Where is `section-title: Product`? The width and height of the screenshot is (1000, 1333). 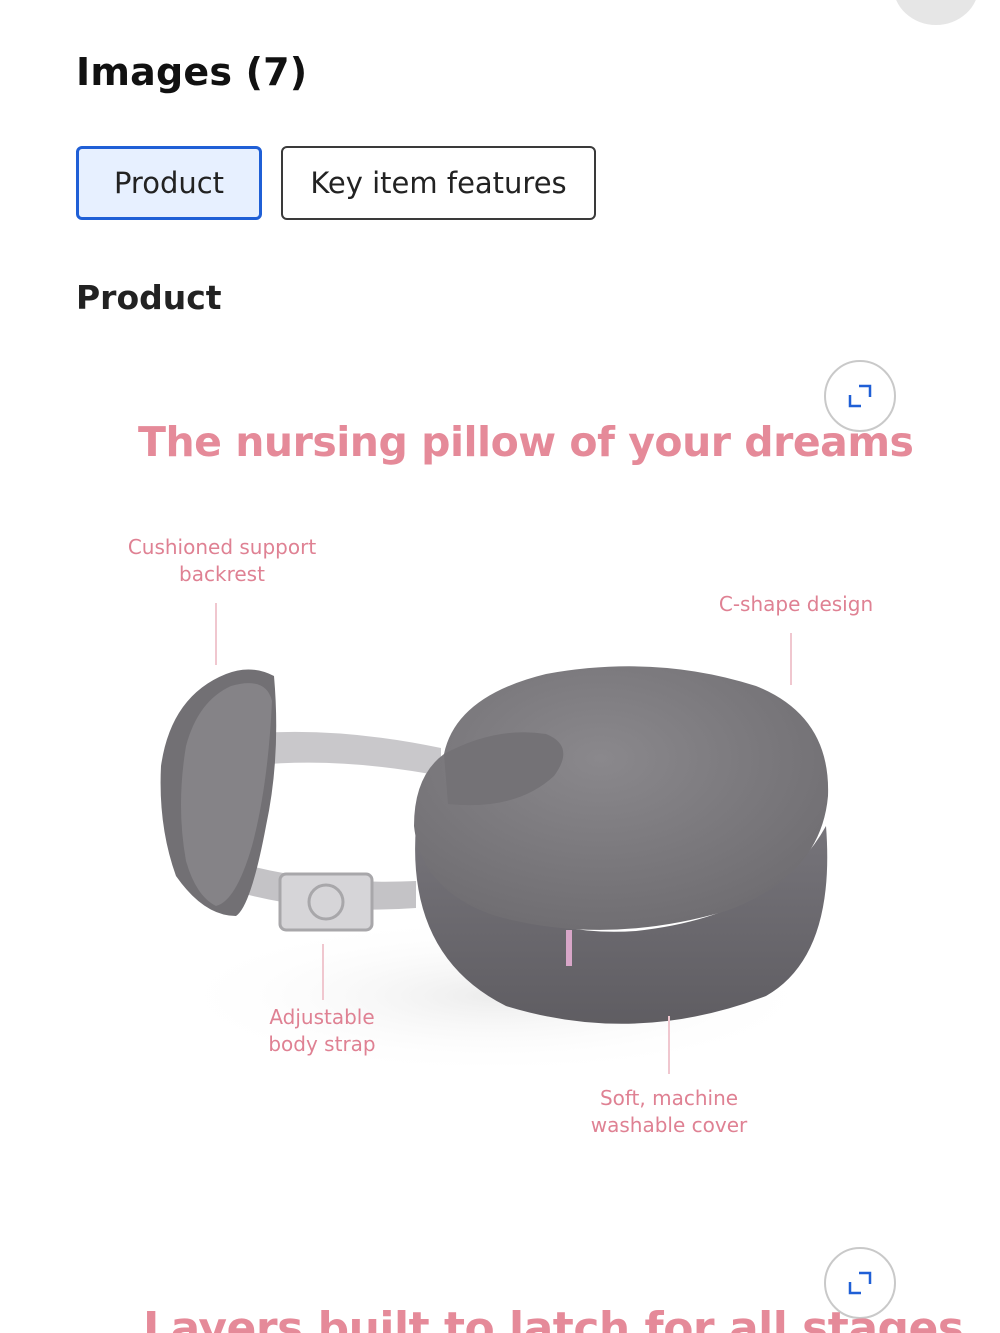
section-title: Product is located at coordinates (149, 297).